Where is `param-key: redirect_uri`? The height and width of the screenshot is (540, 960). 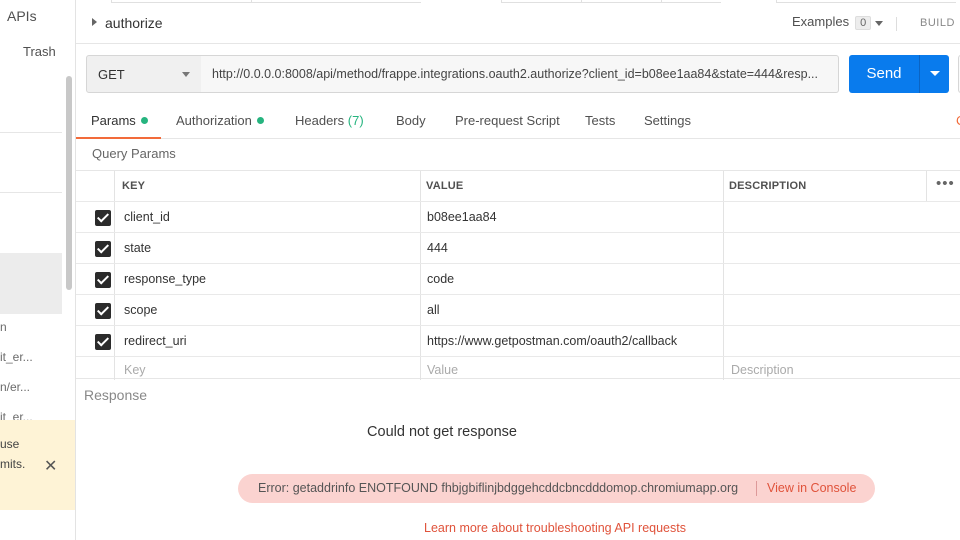
param-key: redirect_uri is located at coordinates (155, 341).